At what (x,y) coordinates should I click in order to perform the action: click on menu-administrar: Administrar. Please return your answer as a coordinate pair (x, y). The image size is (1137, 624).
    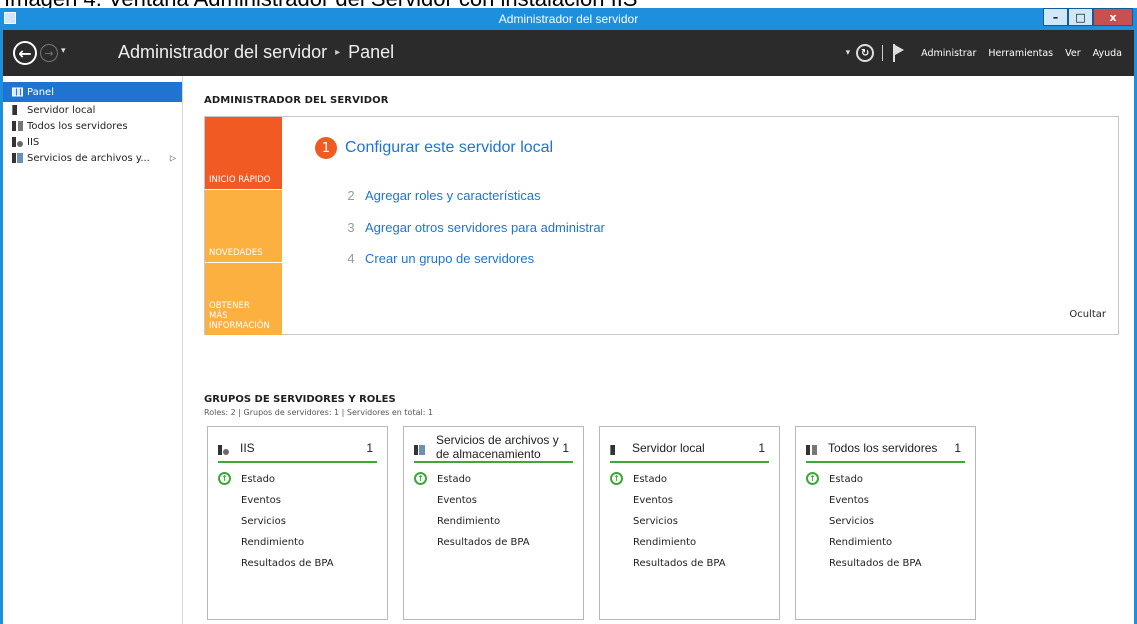
    Looking at the image, I should click on (948, 53).